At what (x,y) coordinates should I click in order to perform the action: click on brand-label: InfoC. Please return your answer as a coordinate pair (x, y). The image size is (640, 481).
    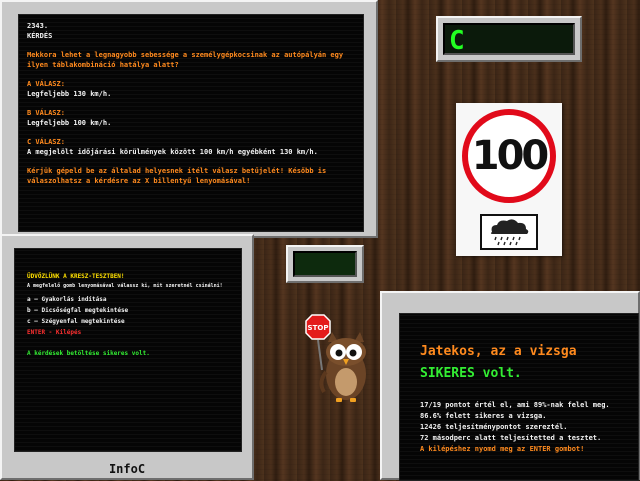
    Looking at the image, I should click on (127, 469).